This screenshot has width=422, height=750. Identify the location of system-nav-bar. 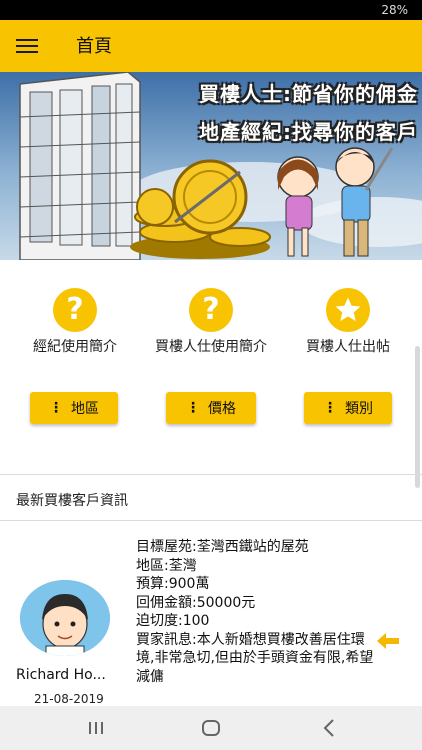
(211, 728).